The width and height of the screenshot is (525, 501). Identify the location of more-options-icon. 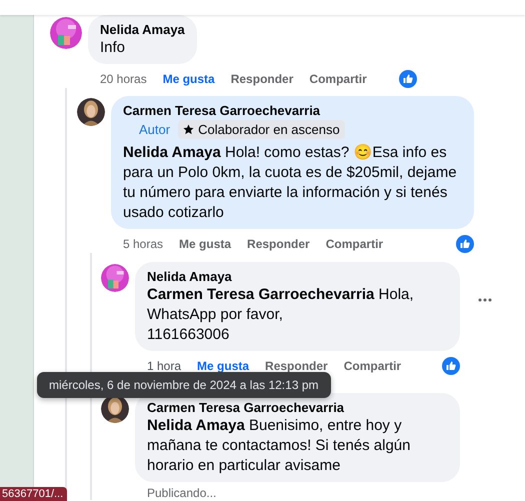
(485, 300).